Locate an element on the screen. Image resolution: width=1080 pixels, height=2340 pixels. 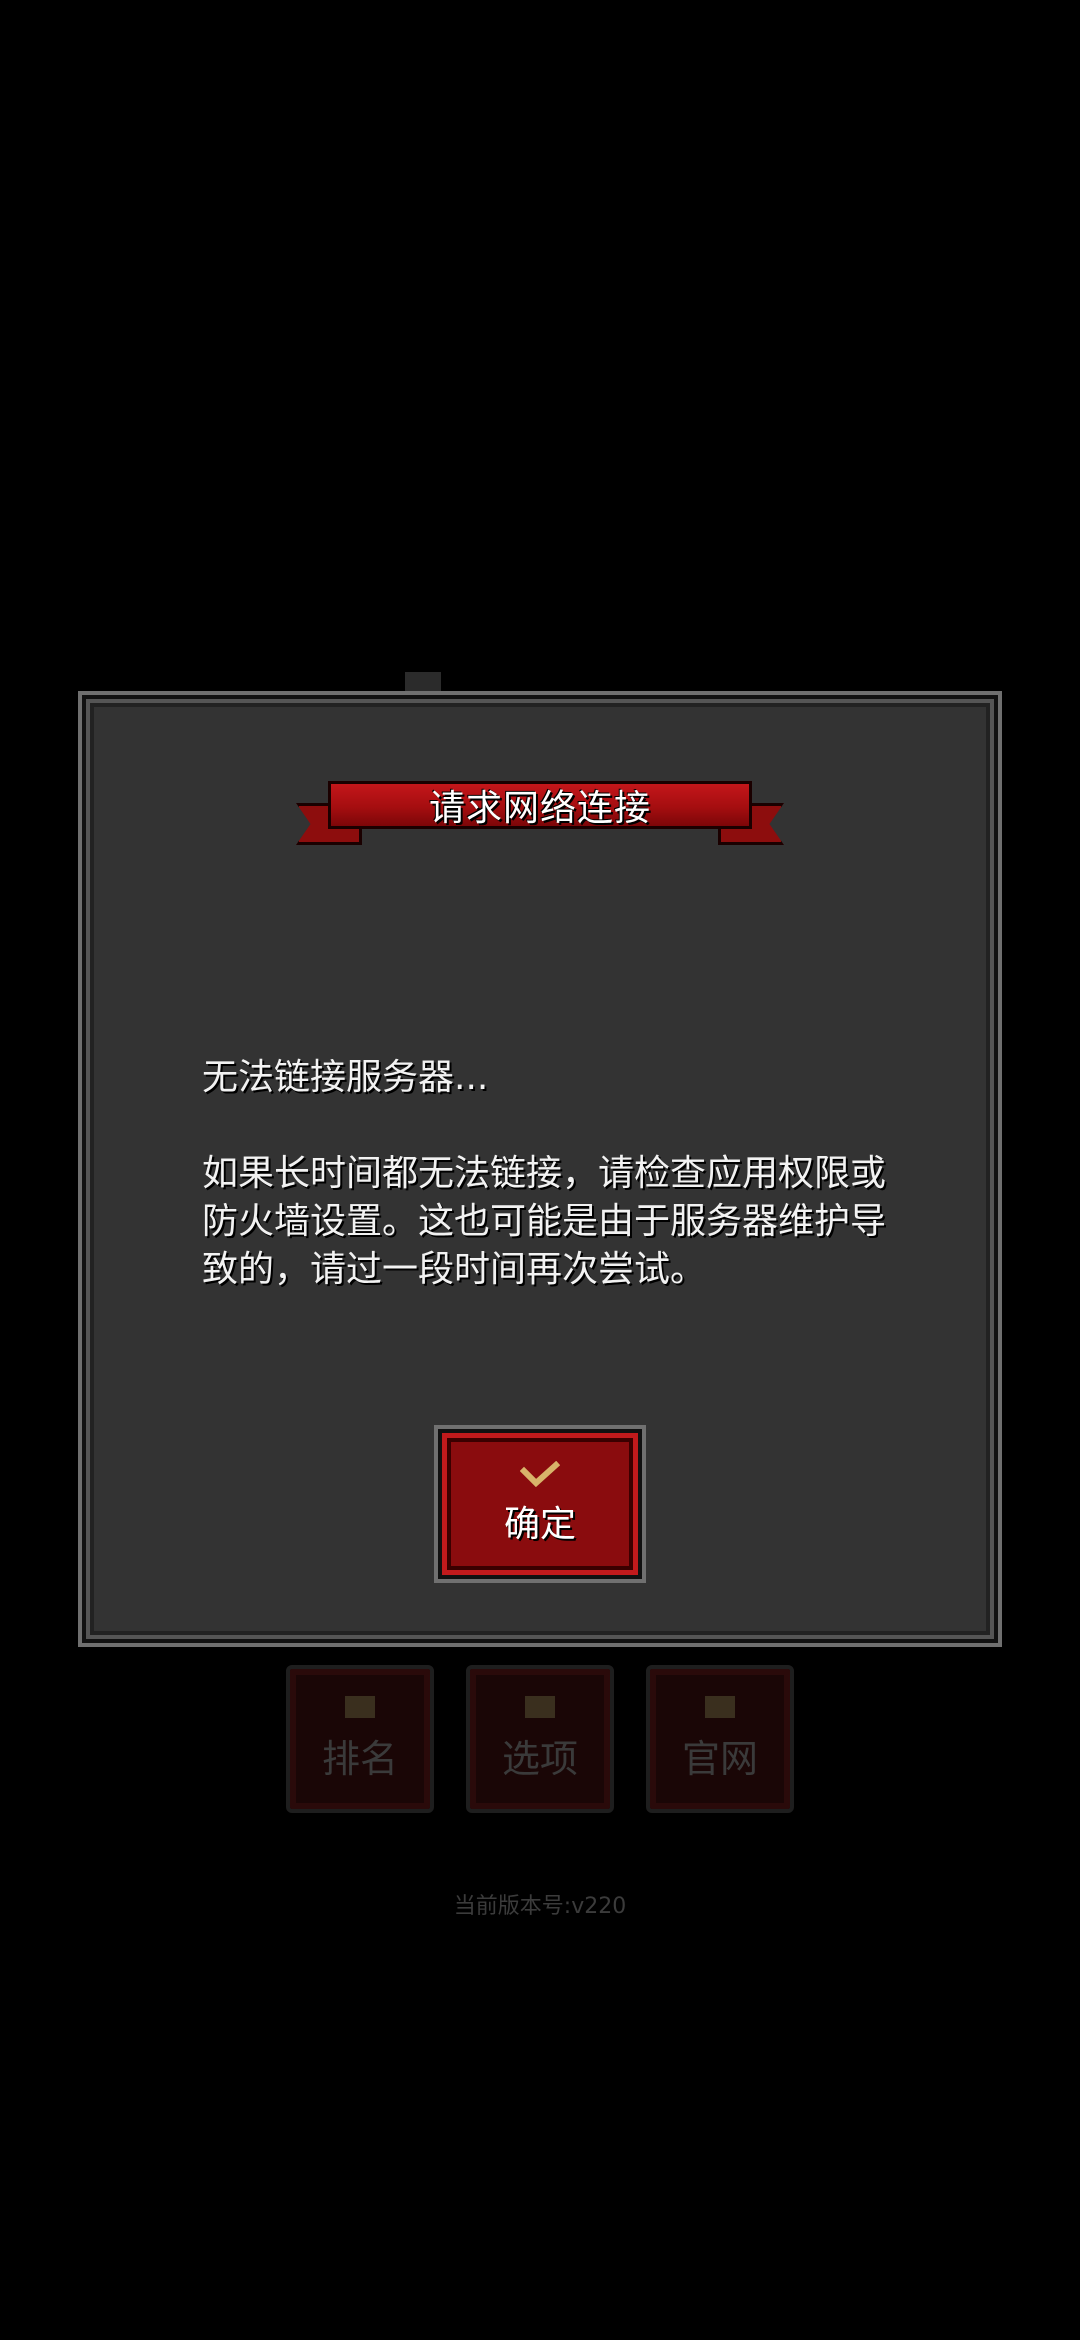
options-label: 选项 is located at coordinates (539, 1758).